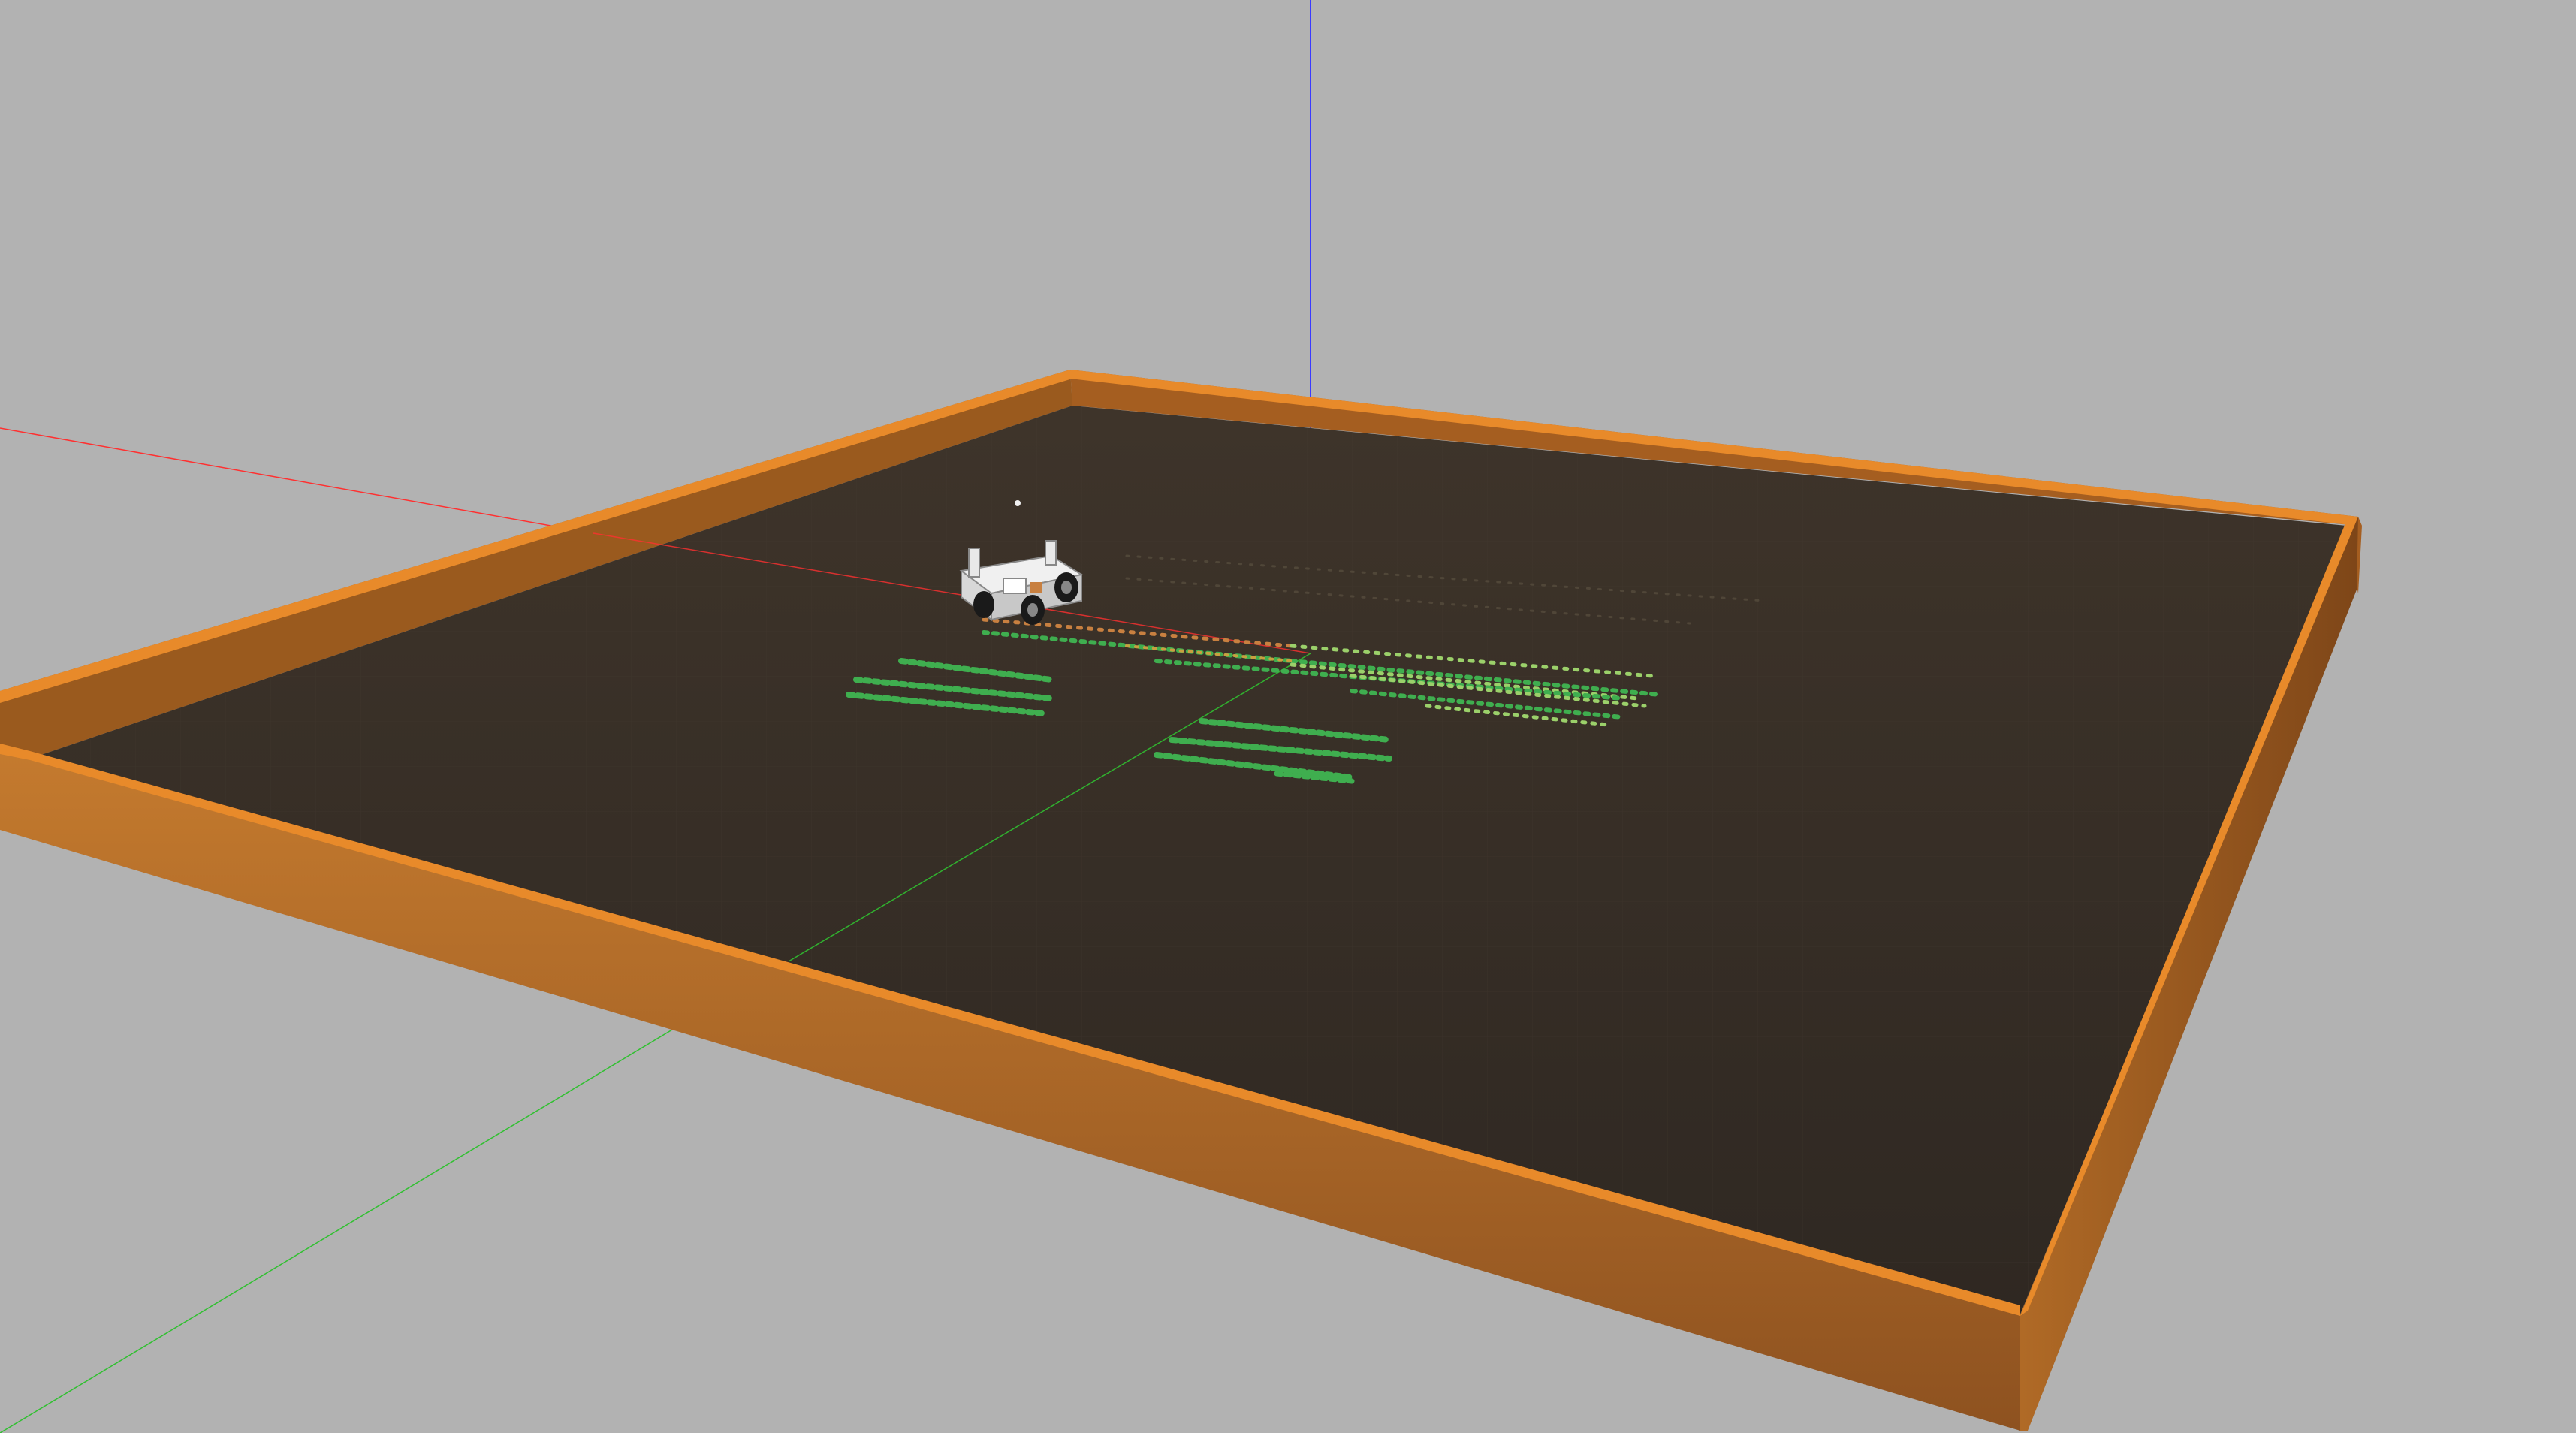 This screenshot has width=2576, height=1433. Describe the element at coordinates (297, 480) in the screenshot. I see `axis-x-line-outer` at that location.